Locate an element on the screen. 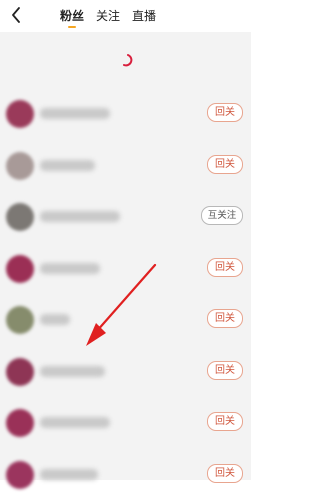  tab-bar: 粉丝 关注 直播 is located at coordinates (114, 16).